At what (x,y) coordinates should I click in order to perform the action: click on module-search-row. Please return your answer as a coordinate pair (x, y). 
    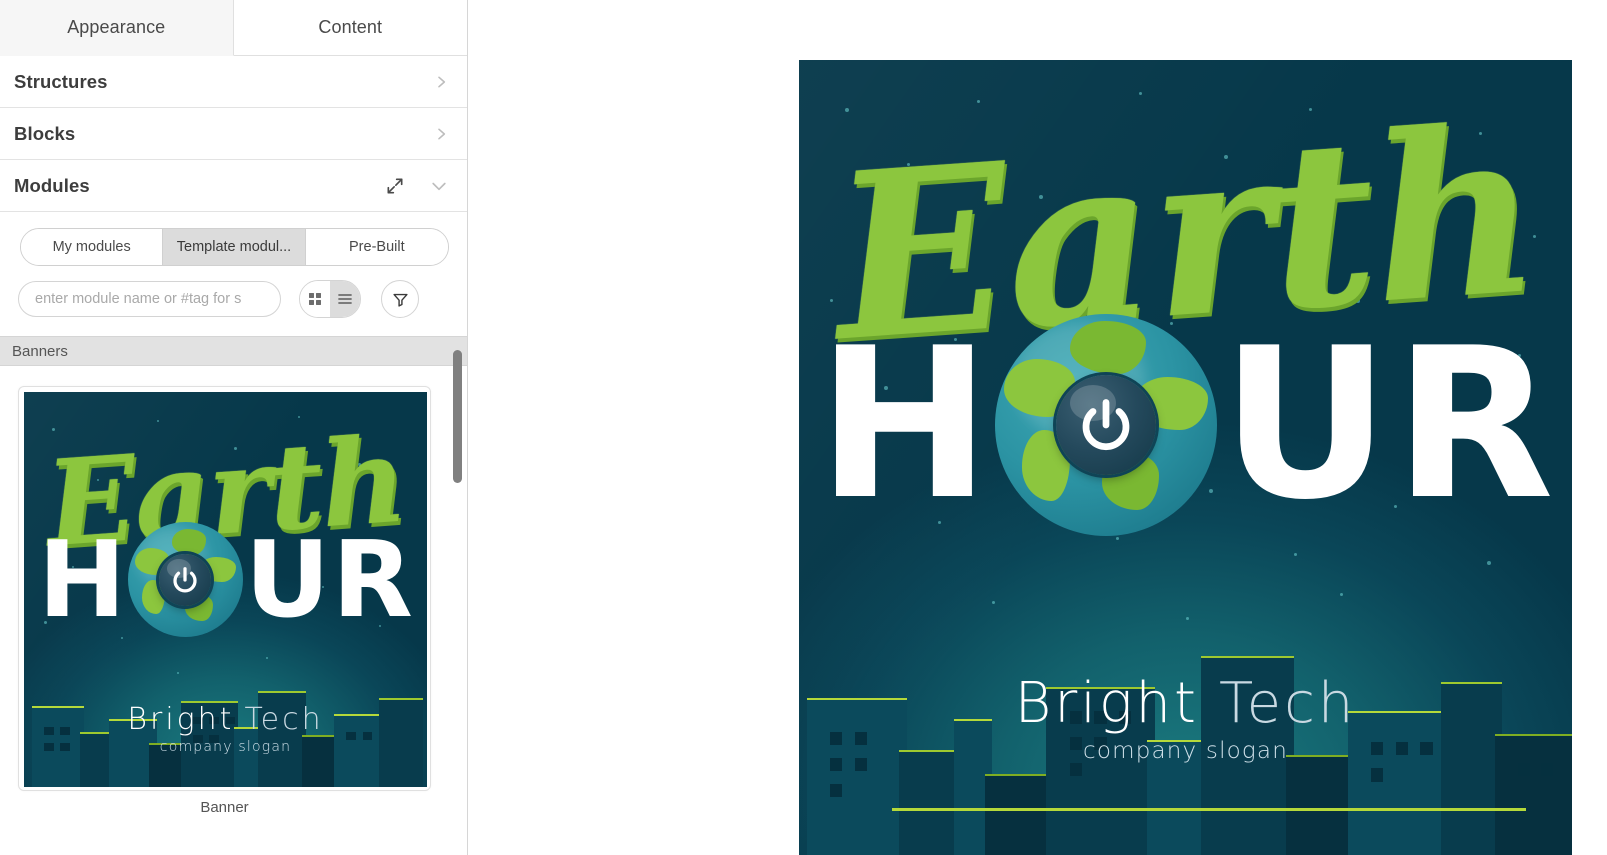
    Looking at the image, I should click on (233, 292).